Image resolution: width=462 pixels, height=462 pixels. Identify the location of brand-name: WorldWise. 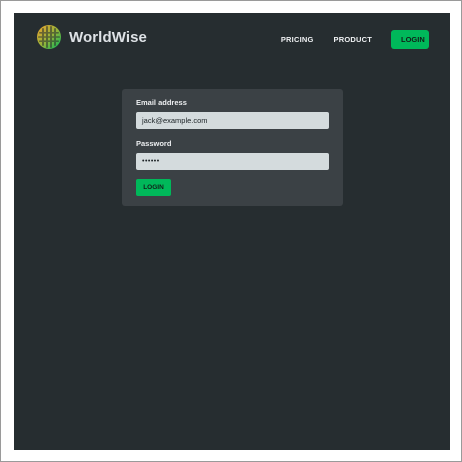
(108, 37).